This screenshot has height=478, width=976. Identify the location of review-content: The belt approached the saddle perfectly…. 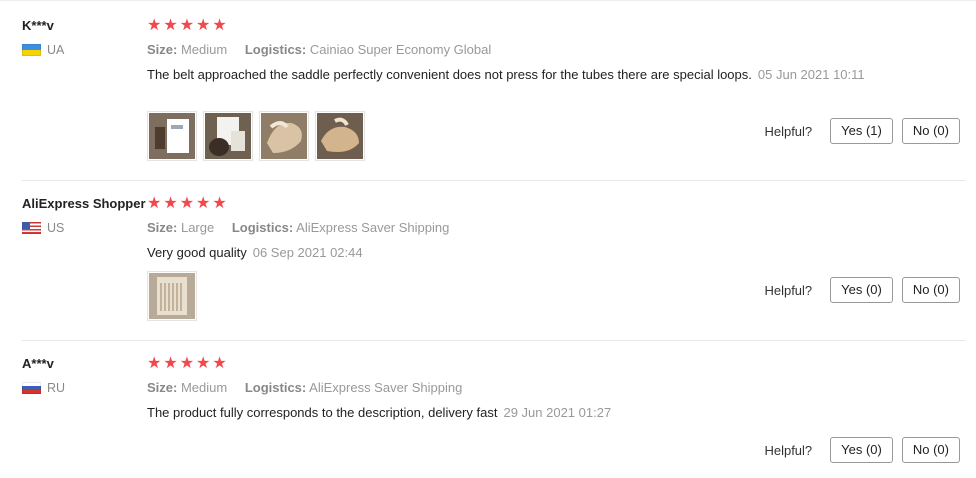
(507, 74).